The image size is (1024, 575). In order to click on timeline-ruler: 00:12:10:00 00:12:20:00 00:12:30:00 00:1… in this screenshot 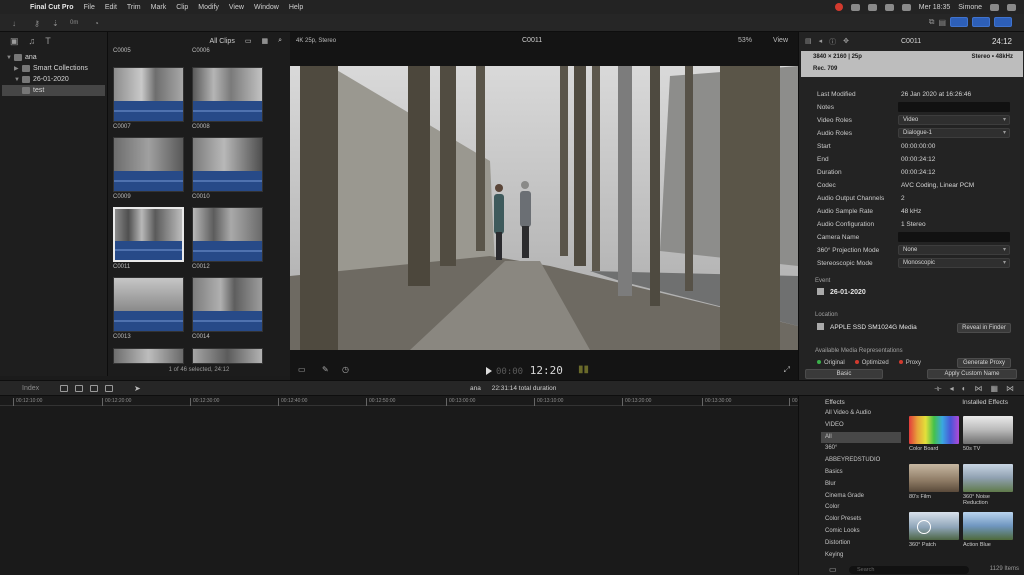, I will do `click(409, 401)`.